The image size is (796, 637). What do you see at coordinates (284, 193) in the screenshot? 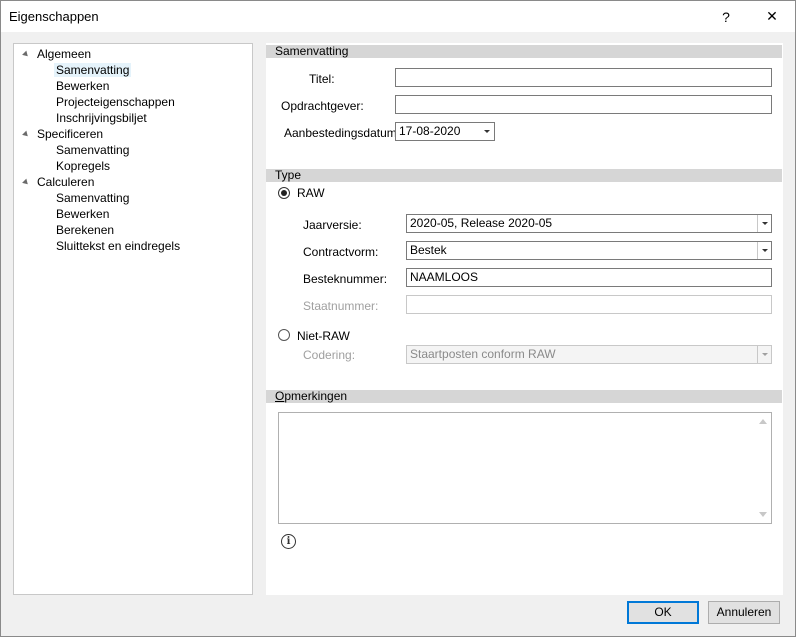
I see `raw-radio` at bounding box center [284, 193].